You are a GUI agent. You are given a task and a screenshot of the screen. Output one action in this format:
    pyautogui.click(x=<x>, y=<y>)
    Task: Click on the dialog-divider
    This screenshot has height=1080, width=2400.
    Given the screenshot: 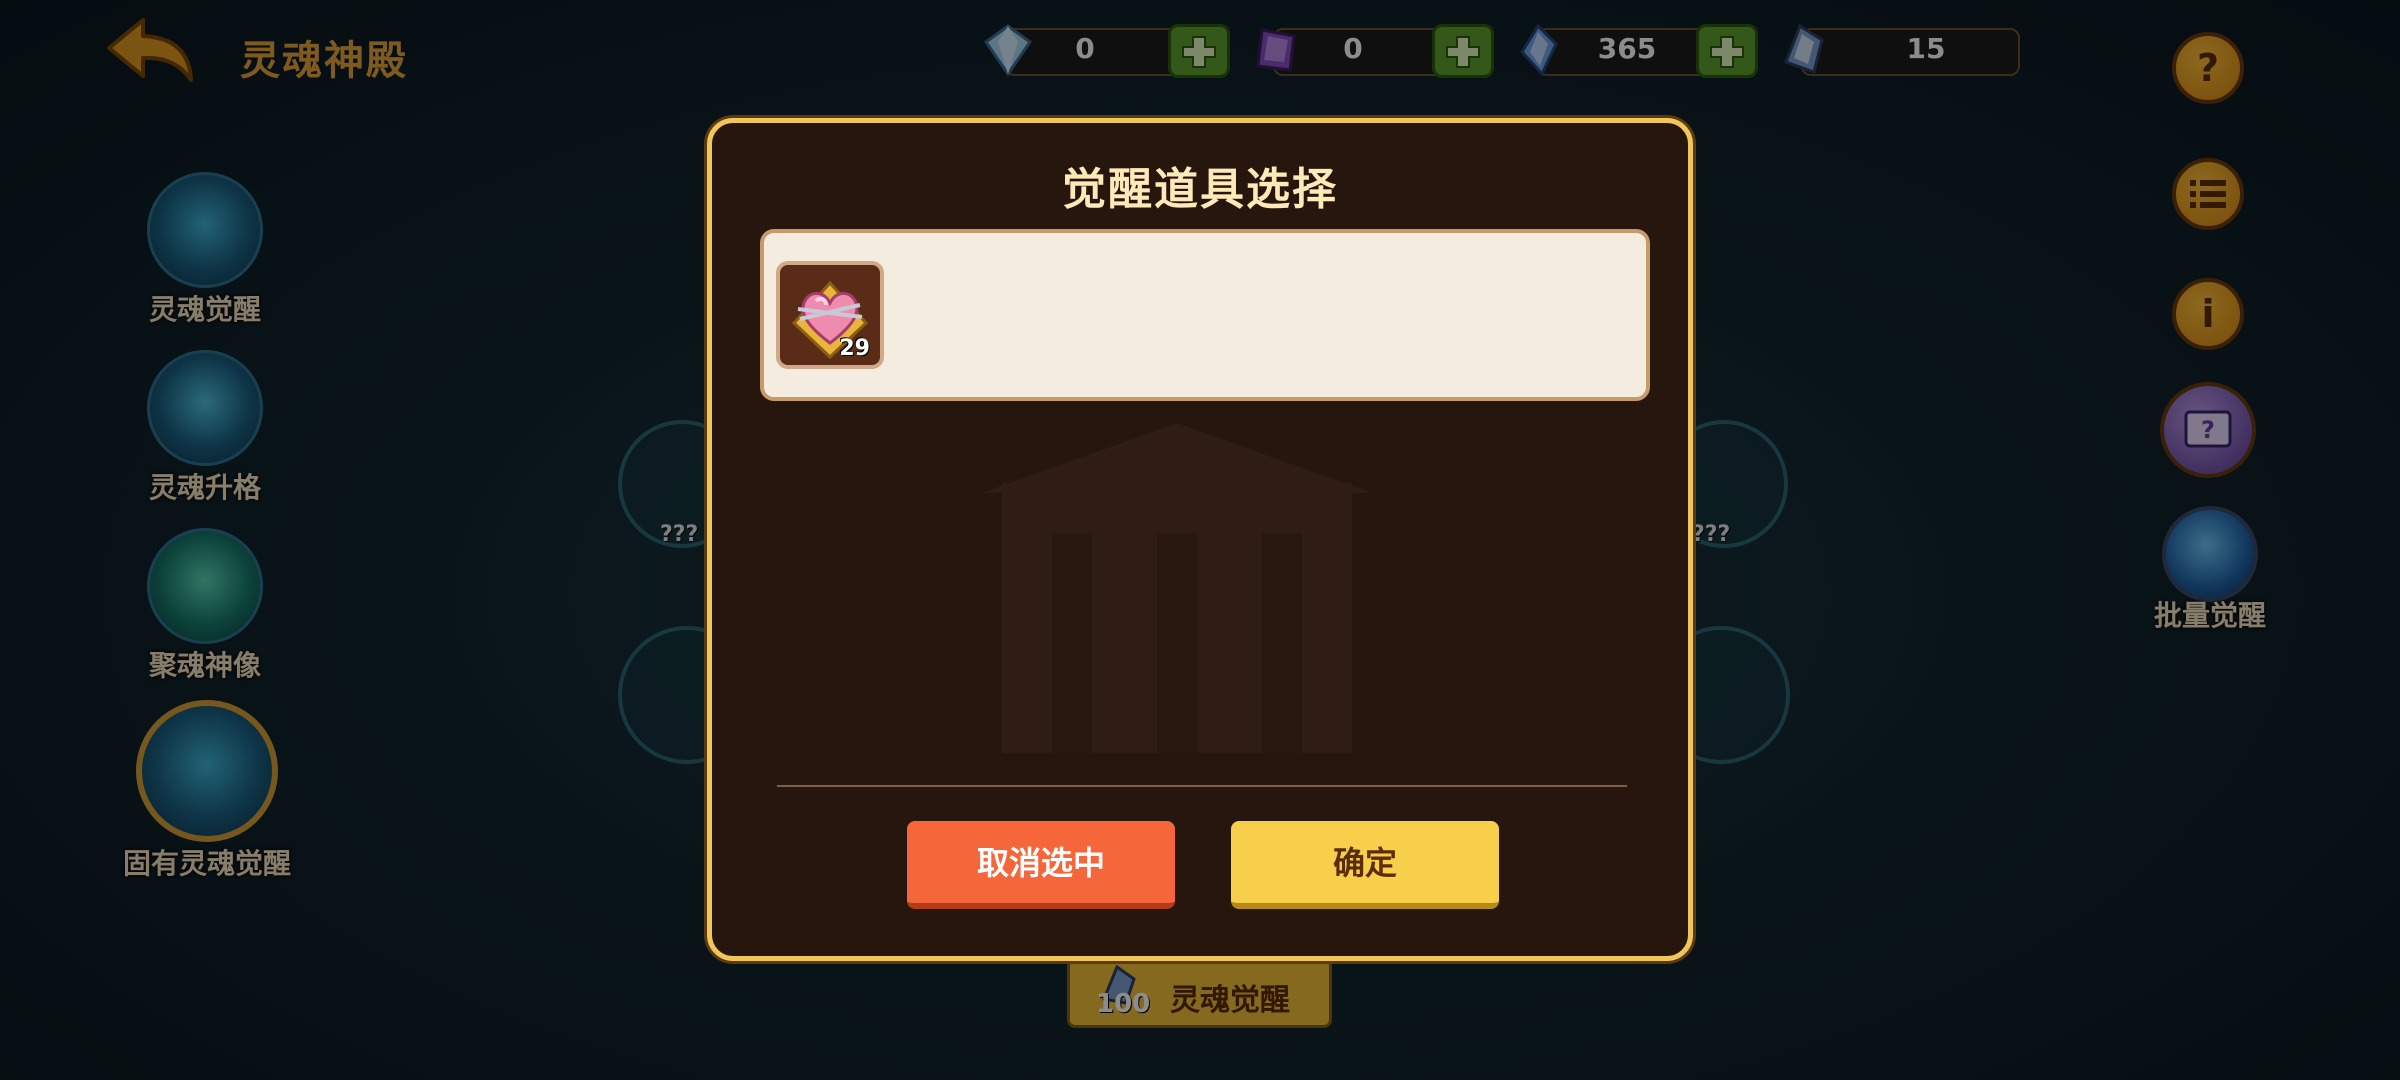 What is the action you would take?
    pyautogui.click(x=1202, y=786)
    